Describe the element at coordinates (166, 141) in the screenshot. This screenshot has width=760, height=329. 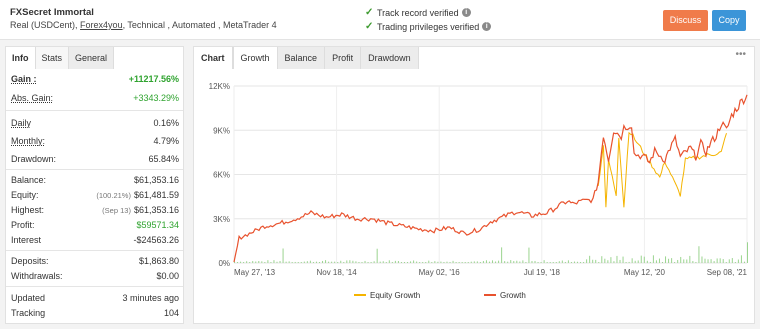
I see `stat-value: 4.79%` at that location.